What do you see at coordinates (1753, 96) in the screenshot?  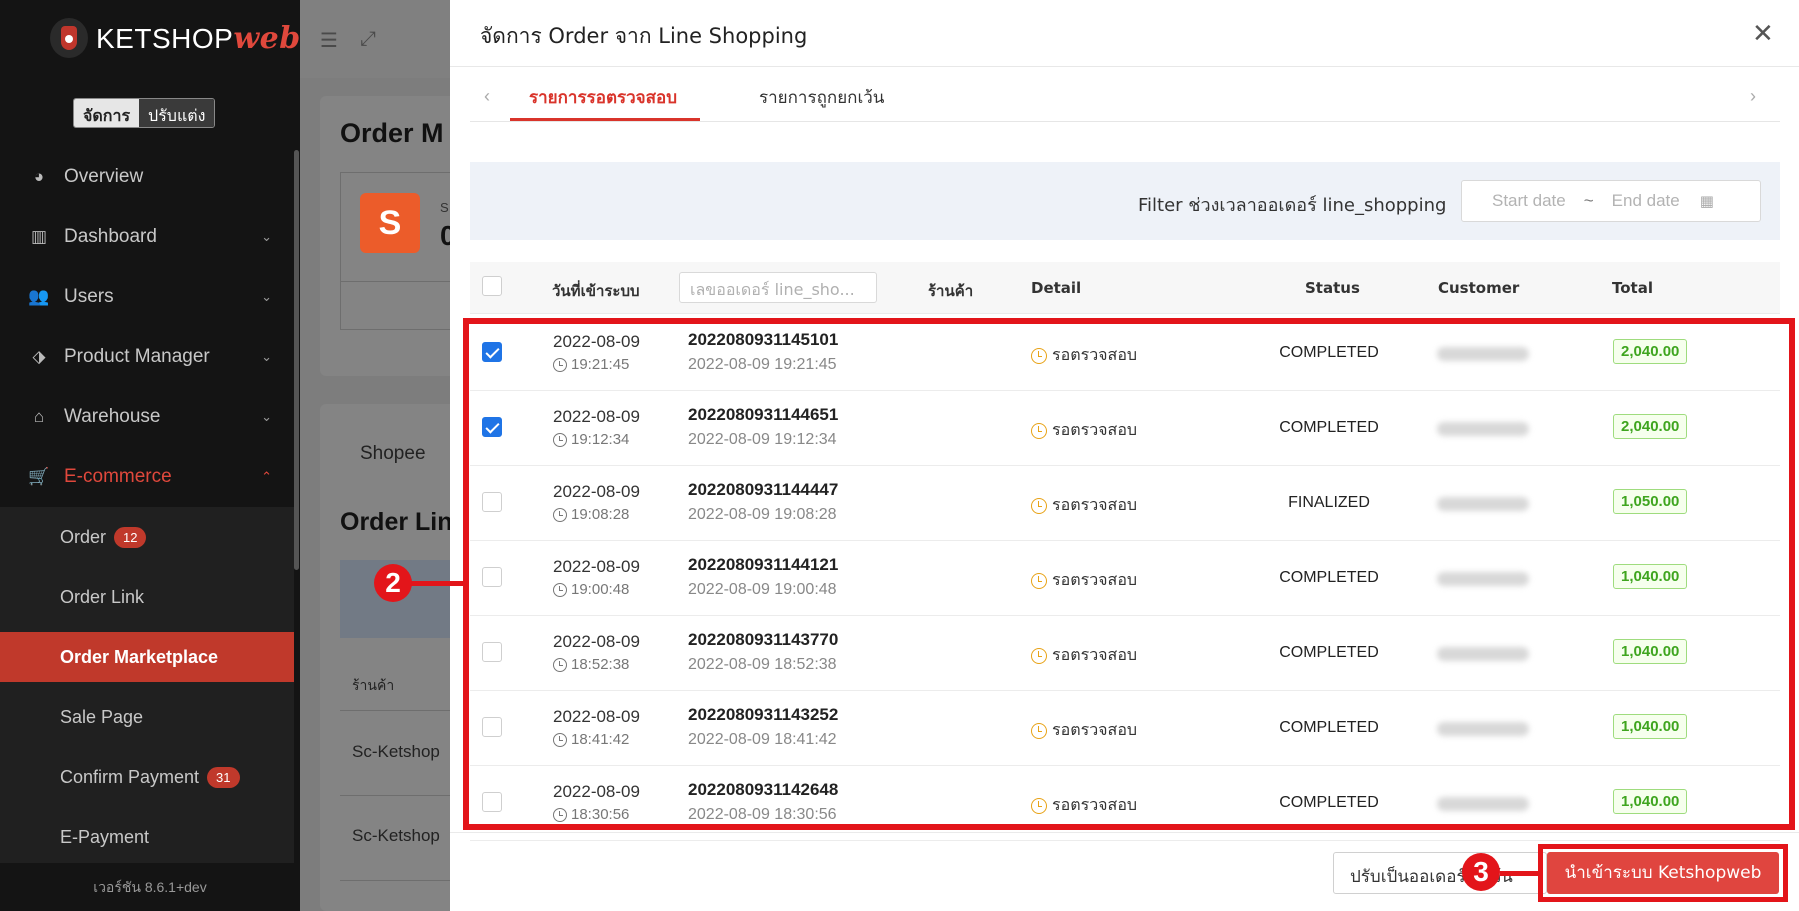 I see `tab-scroll-right-icon: ›` at bounding box center [1753, 96].